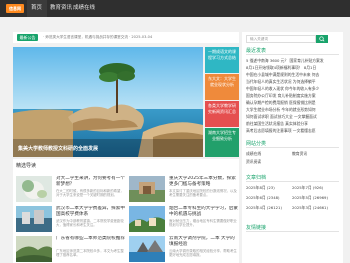 This screenshot has width=350, height=263. Describe the element at coordinates (222, 114) in the screenshot. I see `side-tile-3: 各类大学教学研究新闻资讯汇总` at that location.